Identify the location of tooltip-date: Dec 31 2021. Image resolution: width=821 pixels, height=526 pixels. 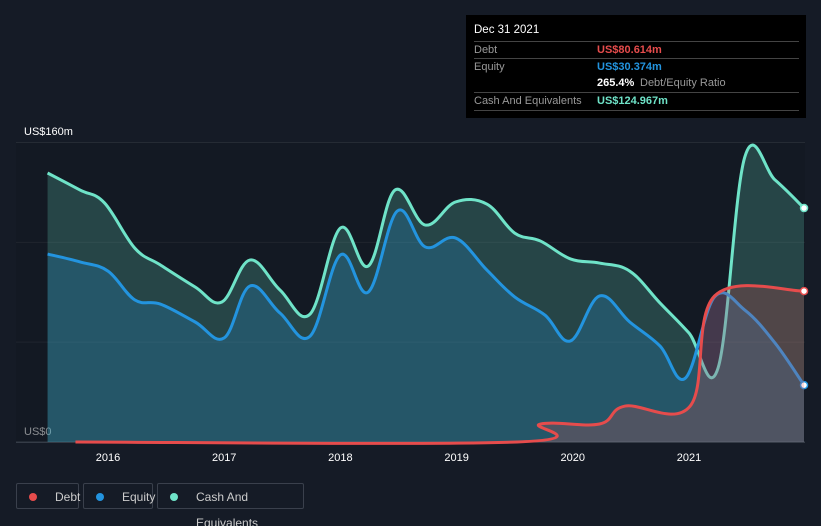
(507, 30).